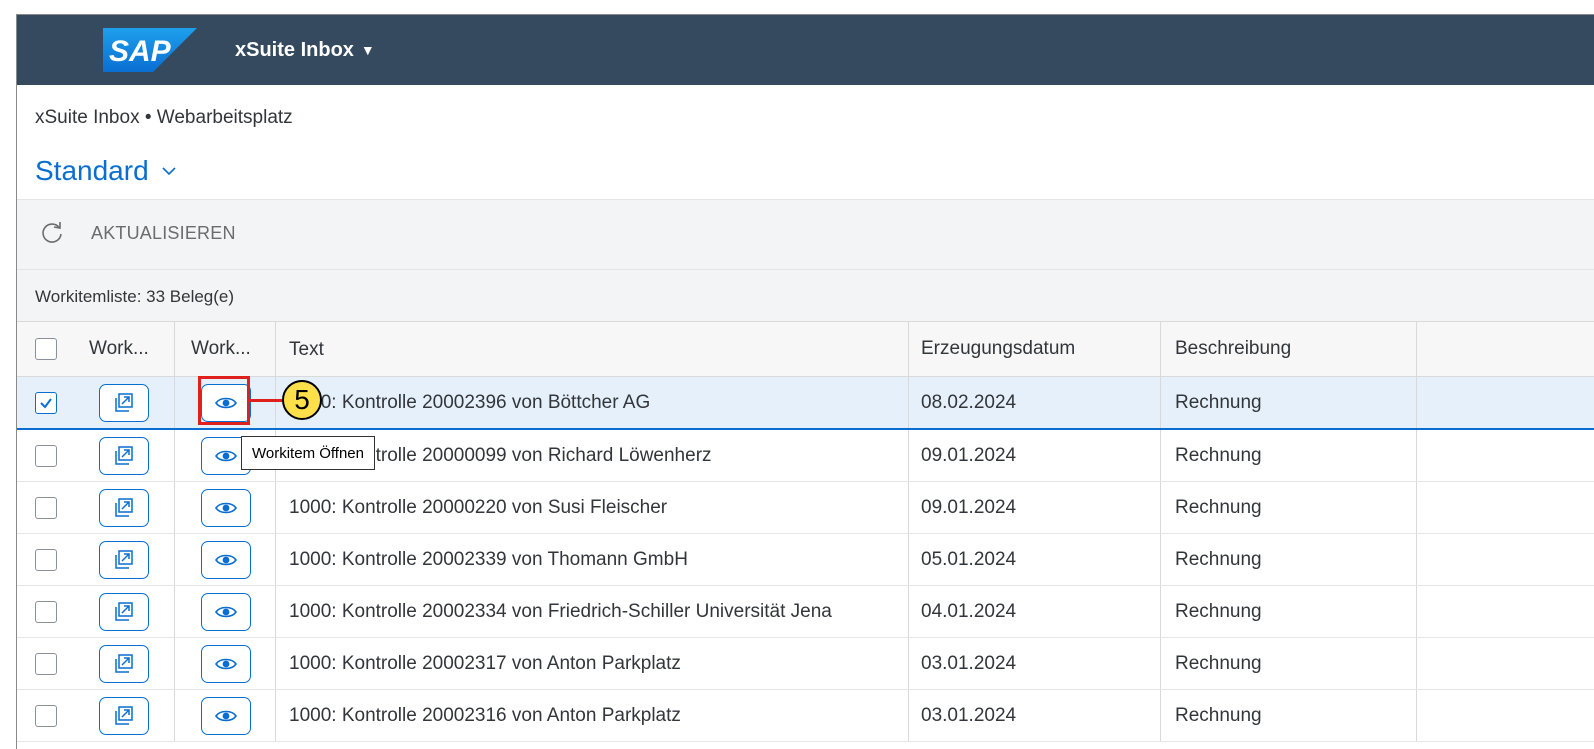 The image size is (1594, 749). Describe the element at coordinates (164, 117) in the screenshot. I see `breadcrumb: xSuite Inbox • Webarbeitsplatz` at that location.